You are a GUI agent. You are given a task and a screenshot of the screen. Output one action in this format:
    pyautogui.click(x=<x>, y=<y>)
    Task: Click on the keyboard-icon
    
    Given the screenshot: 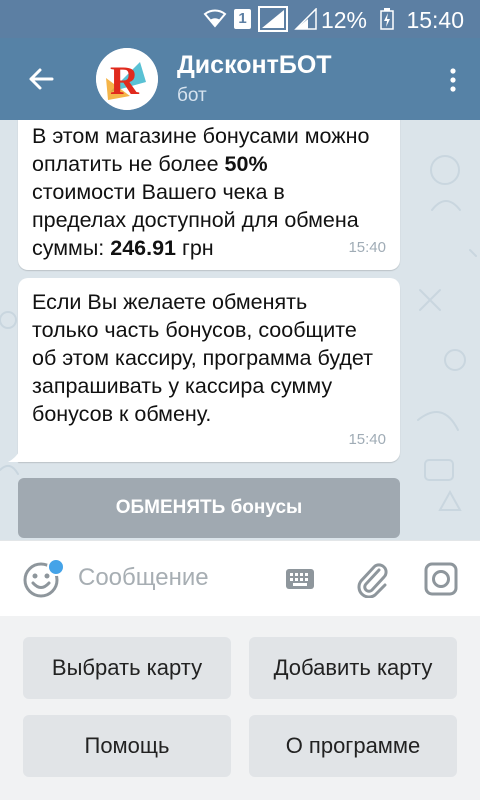 What is the action you would take?
    pyautogui.click(x=300, y=579)
    